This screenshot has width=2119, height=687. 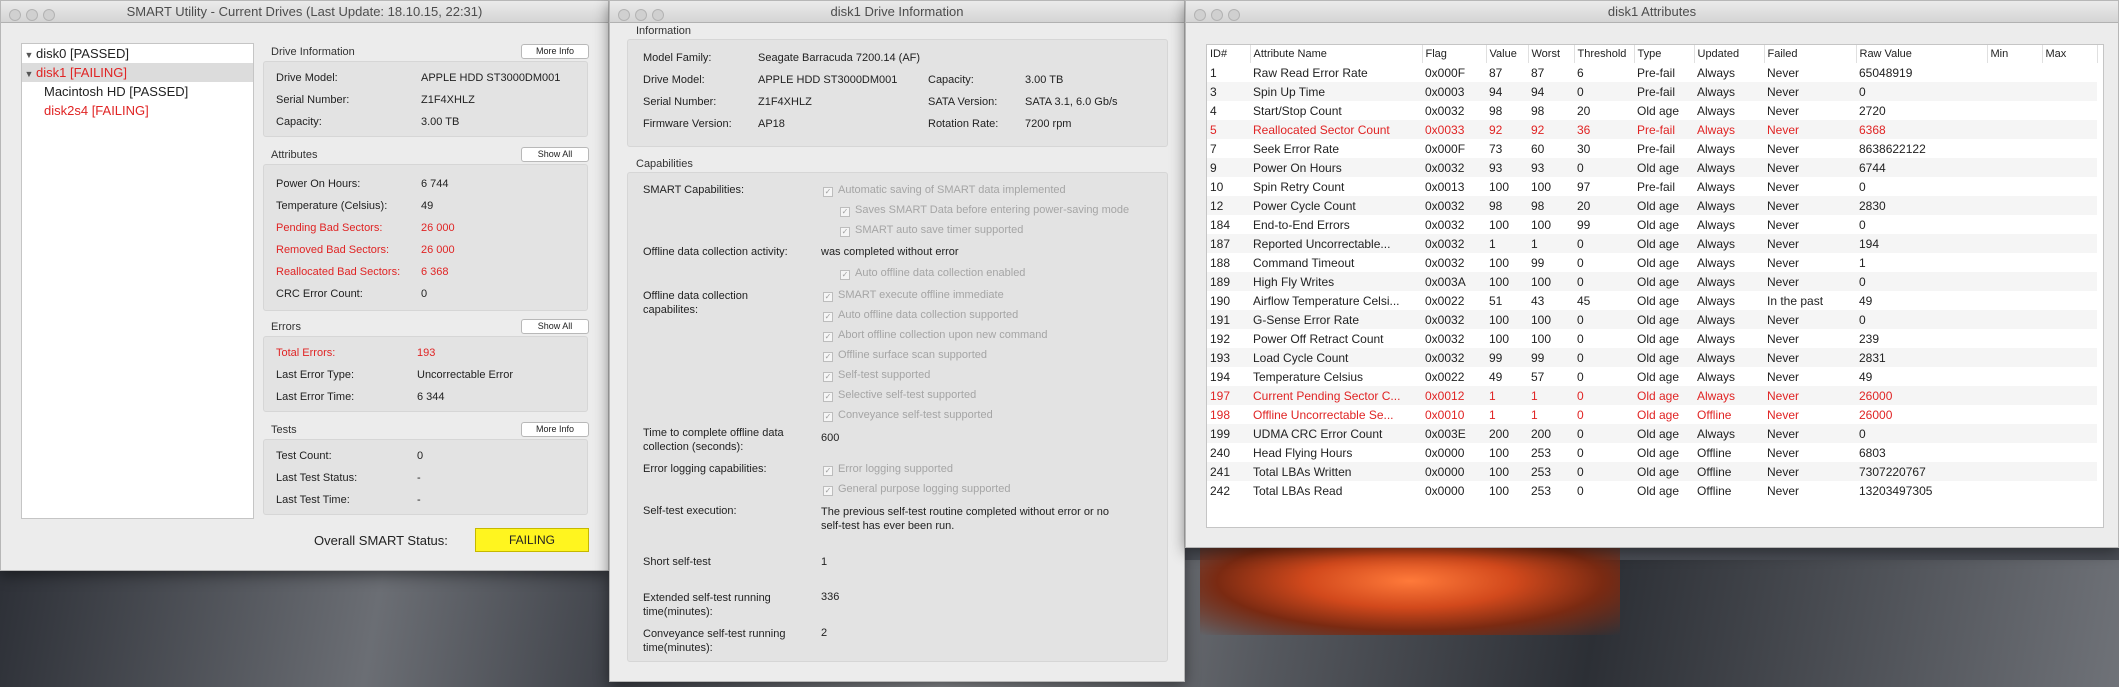 What do you see at coordinates (908, 415) in the screenshot?
I see `checkbox-item: ✓ Conveyance self-test supported` at bounding box center [908, 415].